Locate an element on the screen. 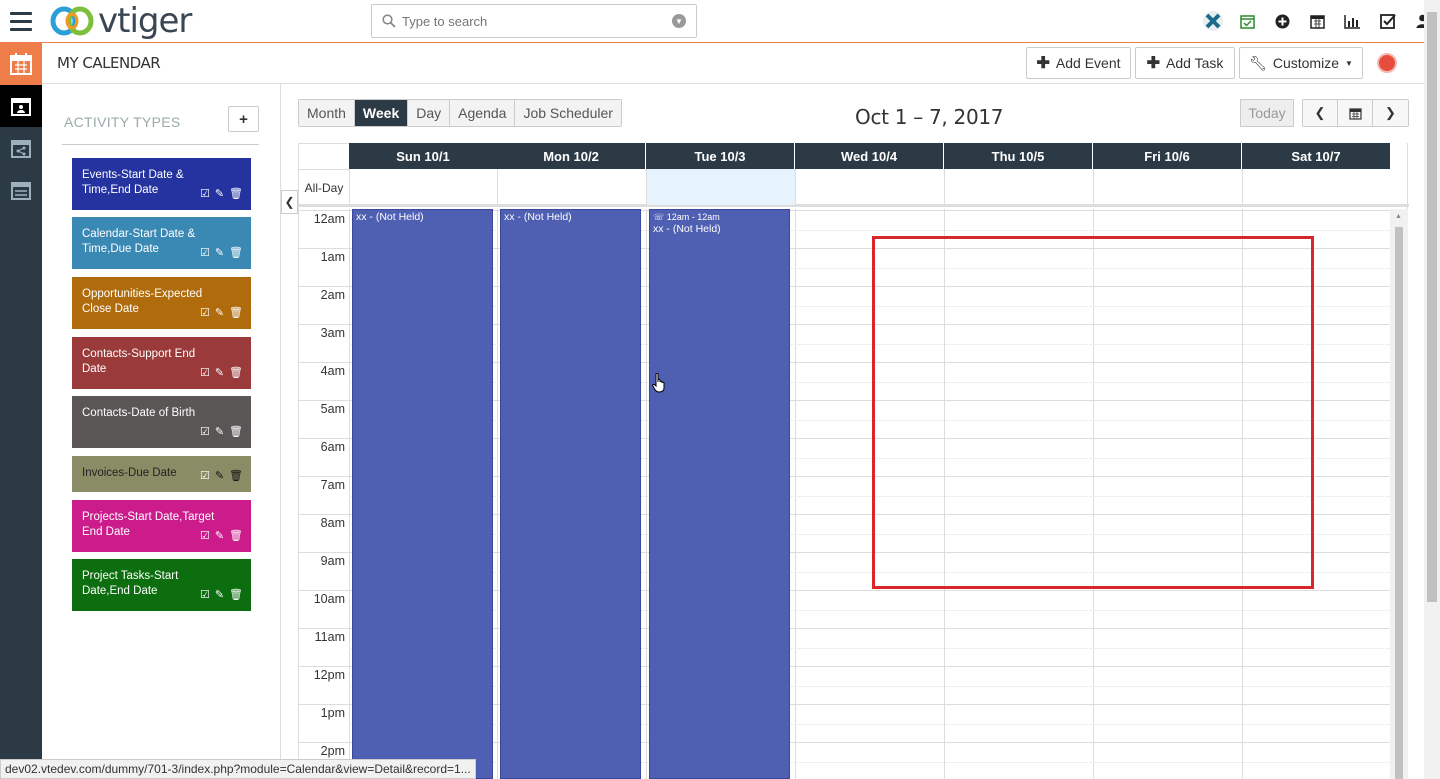  page-scrollbar is located at coordinates (1432, 389).